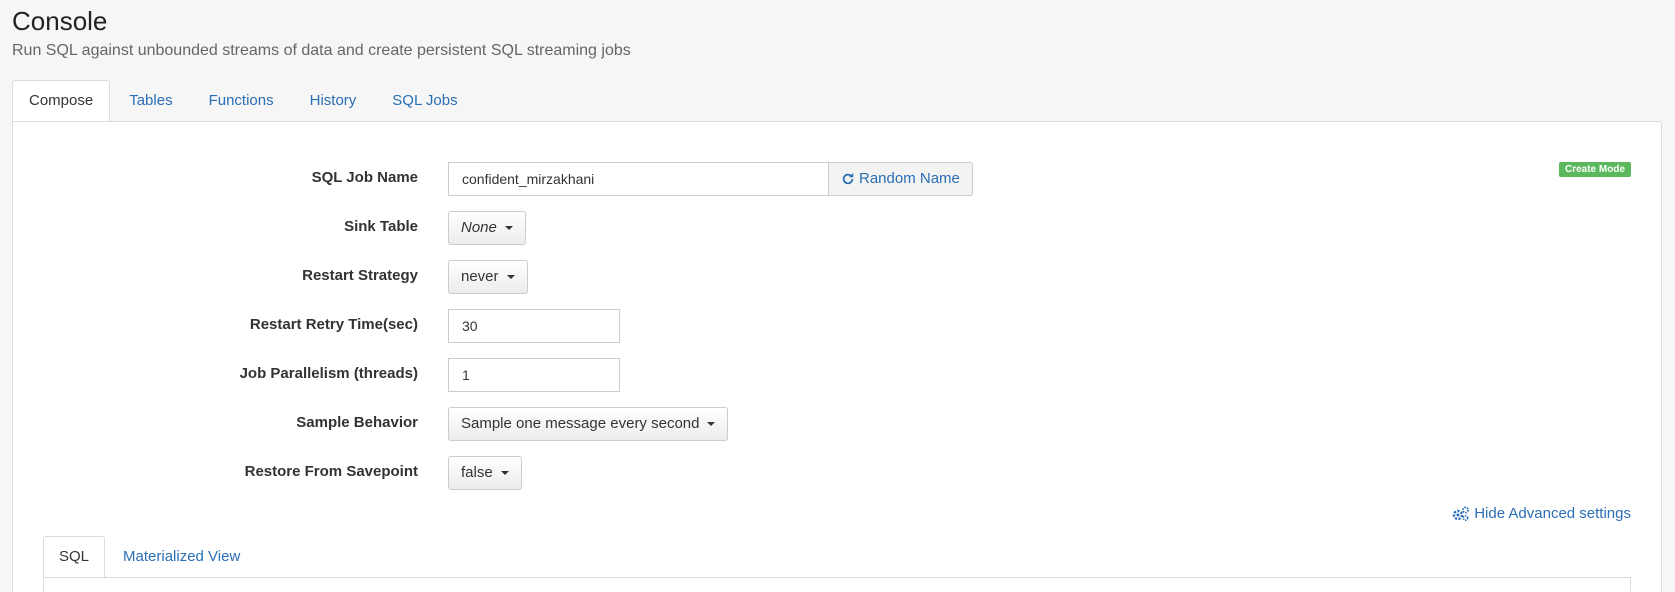  Describe the element at coordinates (333, 324) in the screenshot. I see `restart-retry-label: Restart Retry Time(sec)` at that location.